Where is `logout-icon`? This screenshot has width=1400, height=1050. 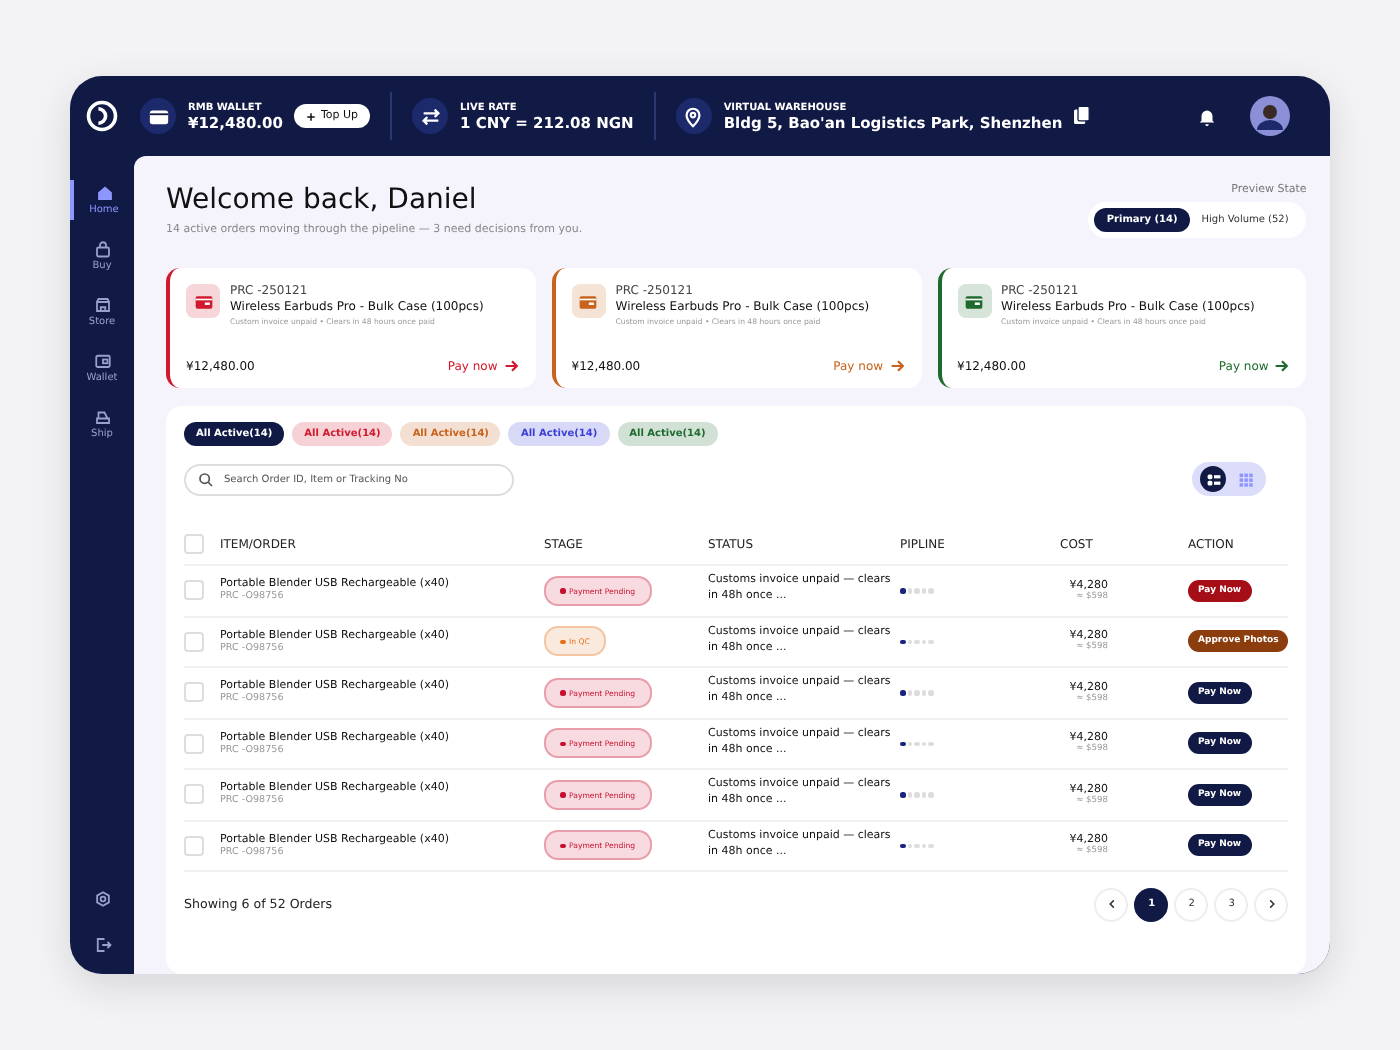 logout-icon is located at coordinates (102, 945).